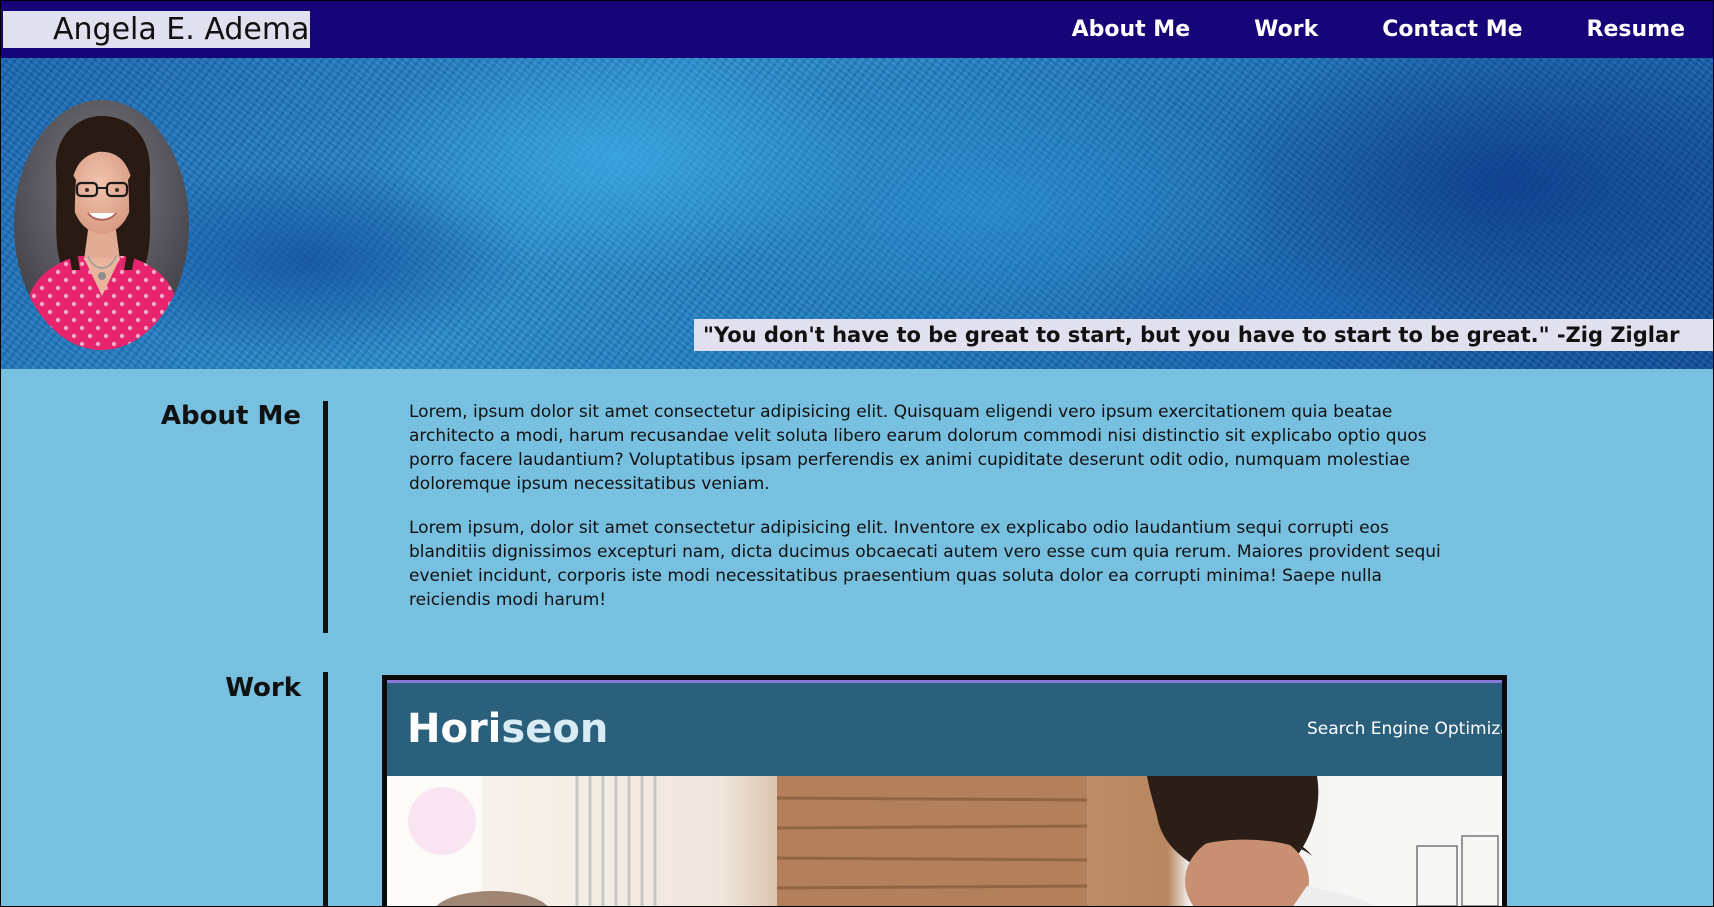 Image resolution: width=1714 pixels, height=907 pixels. Describe the element at coordinates (1346, 29) in the screenshot. I see `main-nav: About Me Work Contact Me Resume` at that location.